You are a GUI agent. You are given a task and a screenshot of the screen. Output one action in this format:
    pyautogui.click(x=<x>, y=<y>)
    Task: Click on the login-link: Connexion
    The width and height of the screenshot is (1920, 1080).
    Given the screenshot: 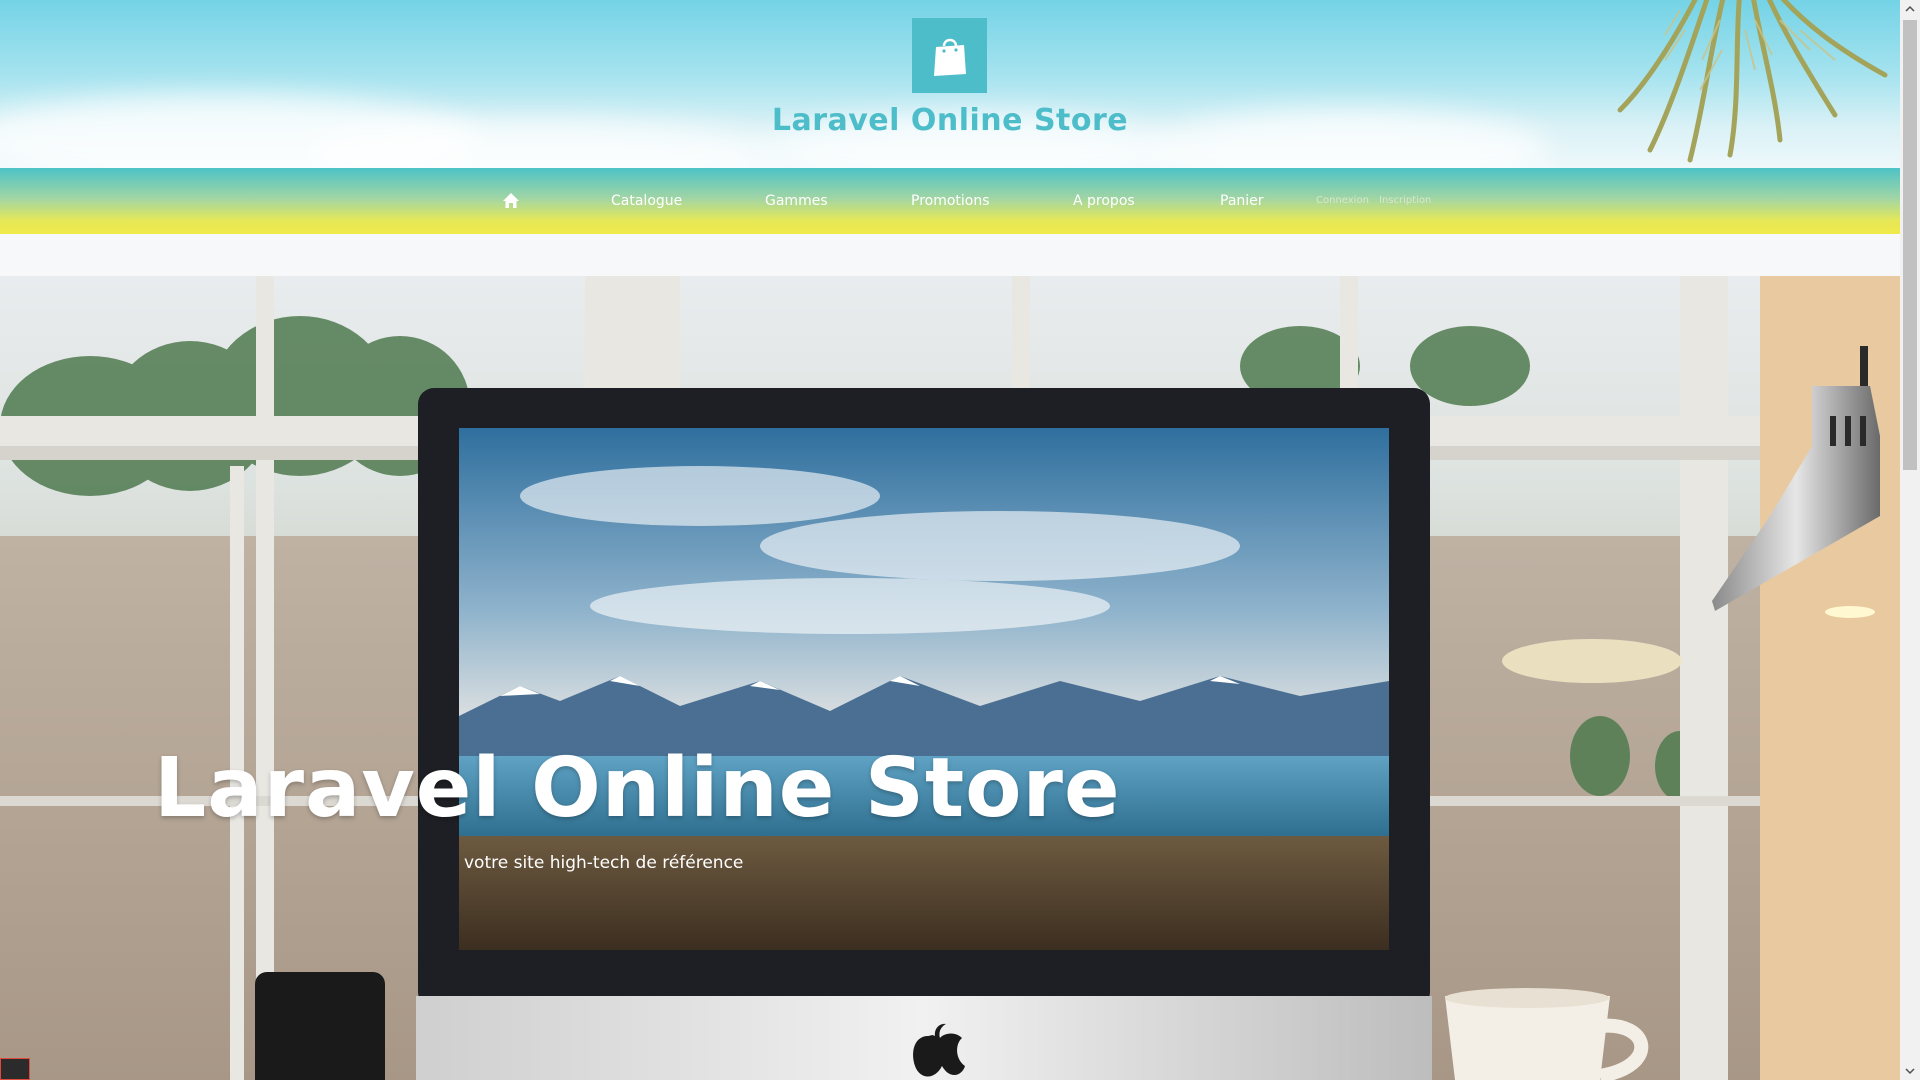 What is the action you would take?
    pyautogui.click(x=1342, y=201)
    